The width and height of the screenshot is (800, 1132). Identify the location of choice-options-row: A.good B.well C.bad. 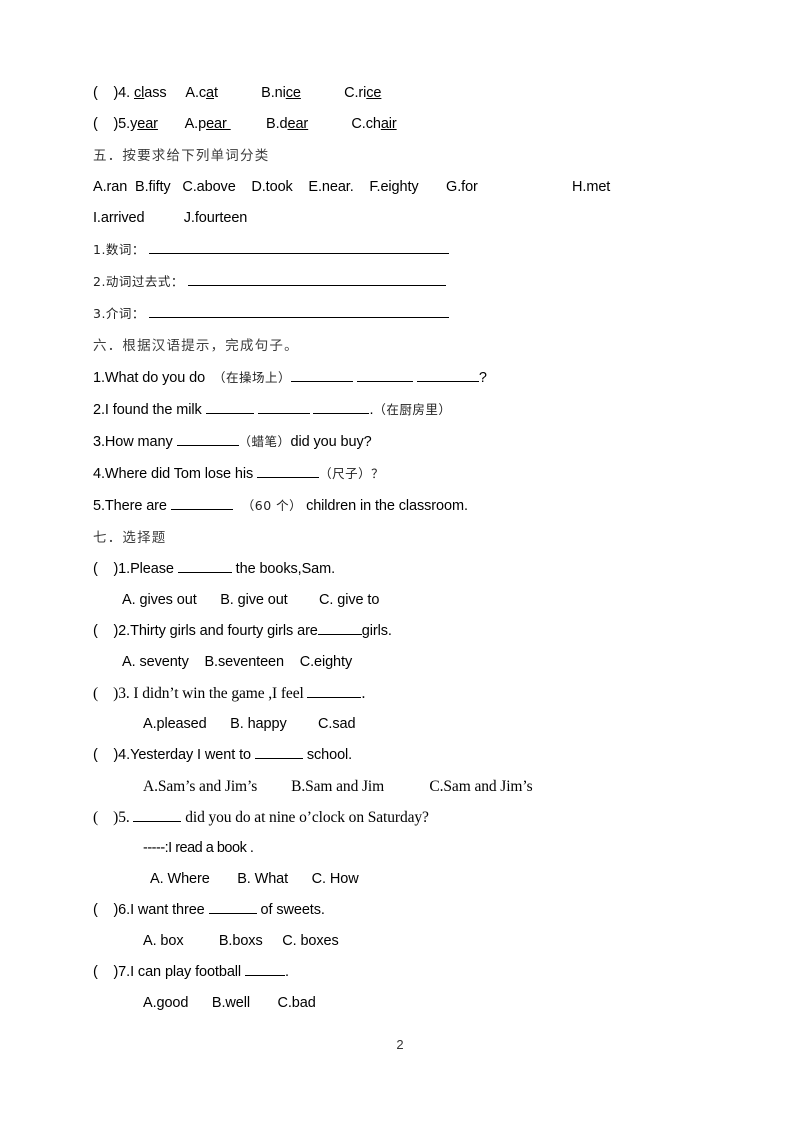
(413, 1003).